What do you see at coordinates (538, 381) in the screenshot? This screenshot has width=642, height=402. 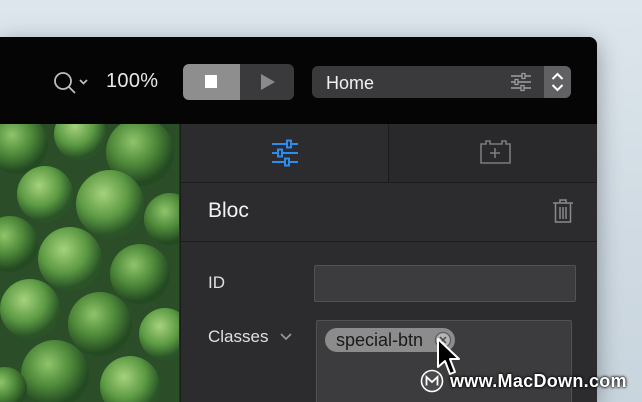 I see `watermark-text: www.MacDown.com` at bounding box center [538, 381].